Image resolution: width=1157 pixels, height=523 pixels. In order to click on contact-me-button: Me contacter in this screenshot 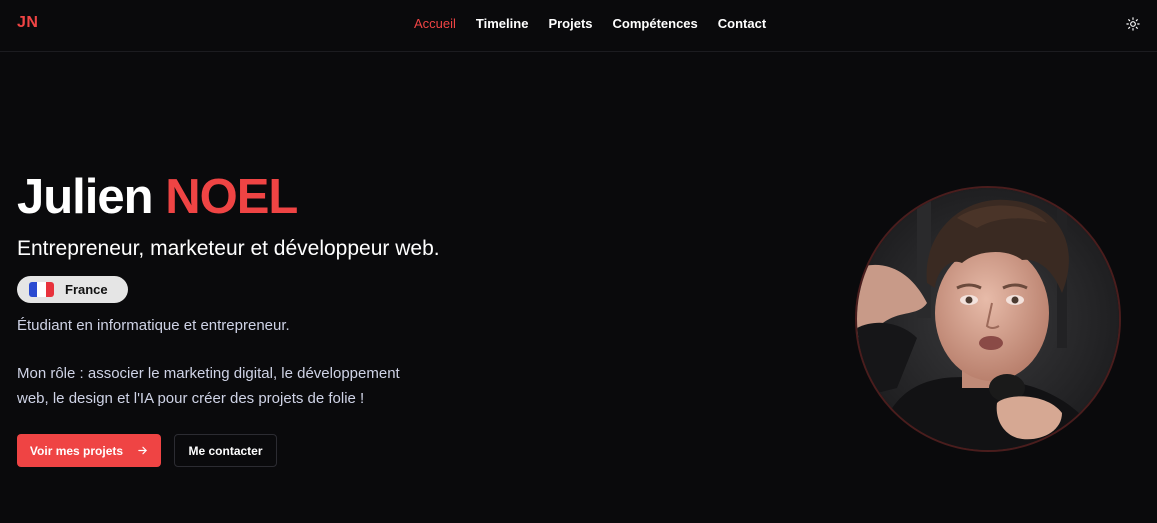, I will do `click(225, 450)`.